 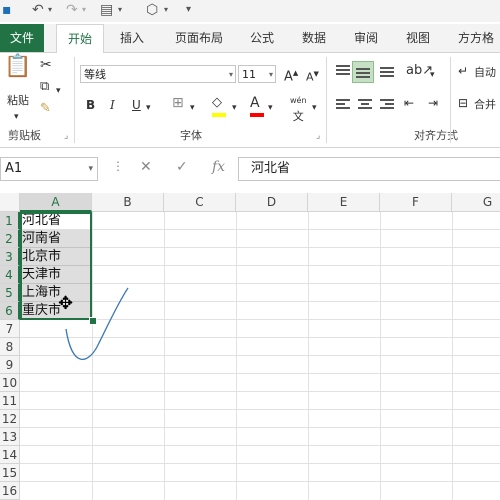 I want to click on align-right-button, so click(x=387, y=105).